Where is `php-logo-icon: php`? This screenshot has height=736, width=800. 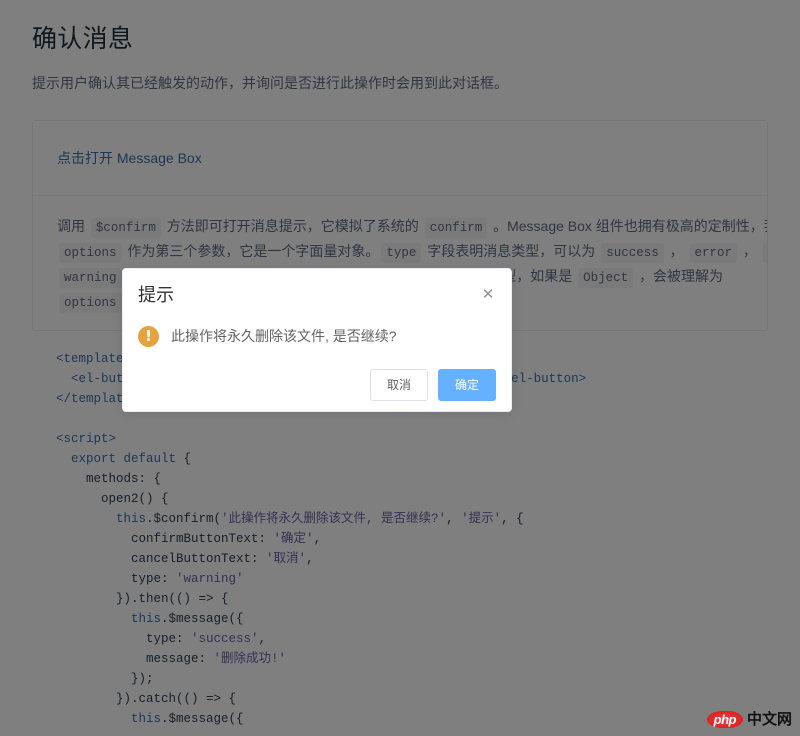 php-logo-icon: php is located at coordinates (724, 719).